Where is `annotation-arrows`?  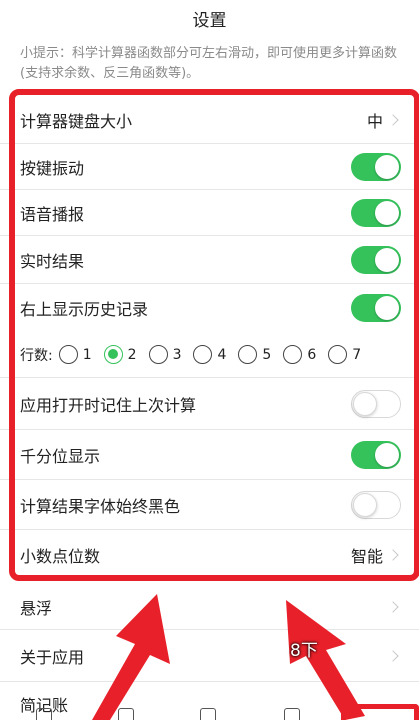 annotation-arrows is located at coordinates (228, 657).